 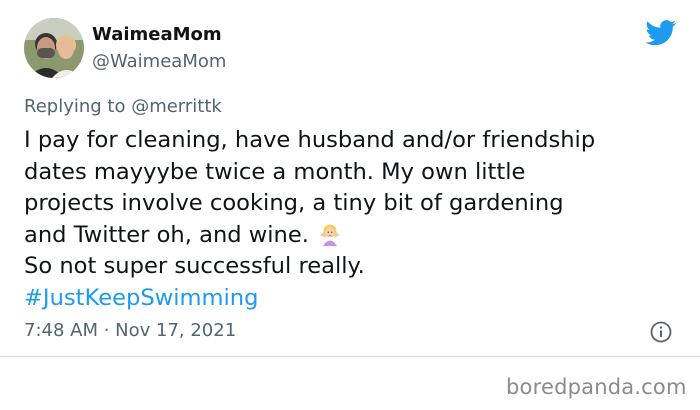 I want to click on replying-to-line: Replying to @merrittk, so click(x=123, y=107).